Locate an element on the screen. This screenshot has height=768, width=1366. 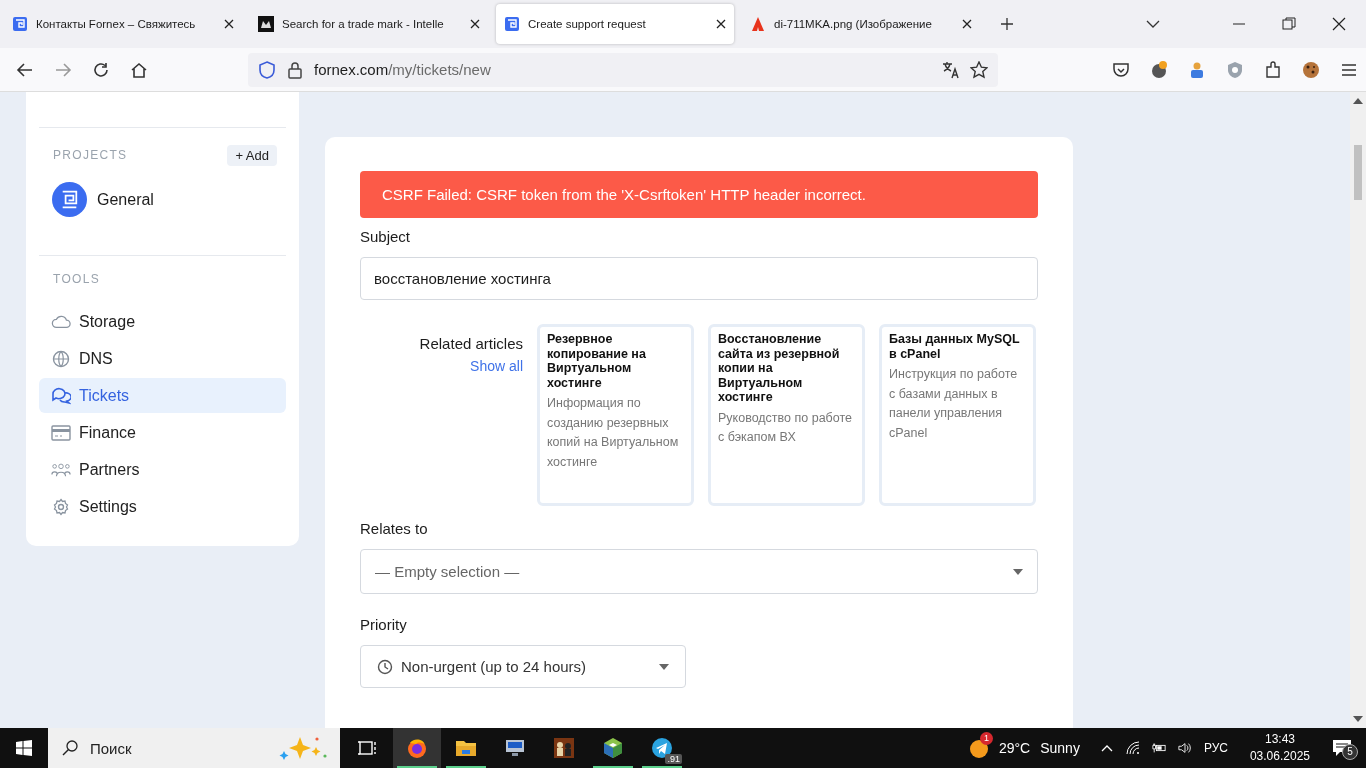
article-title: Базы данных MySQL в cPanel is located at coordinates (955, 346).